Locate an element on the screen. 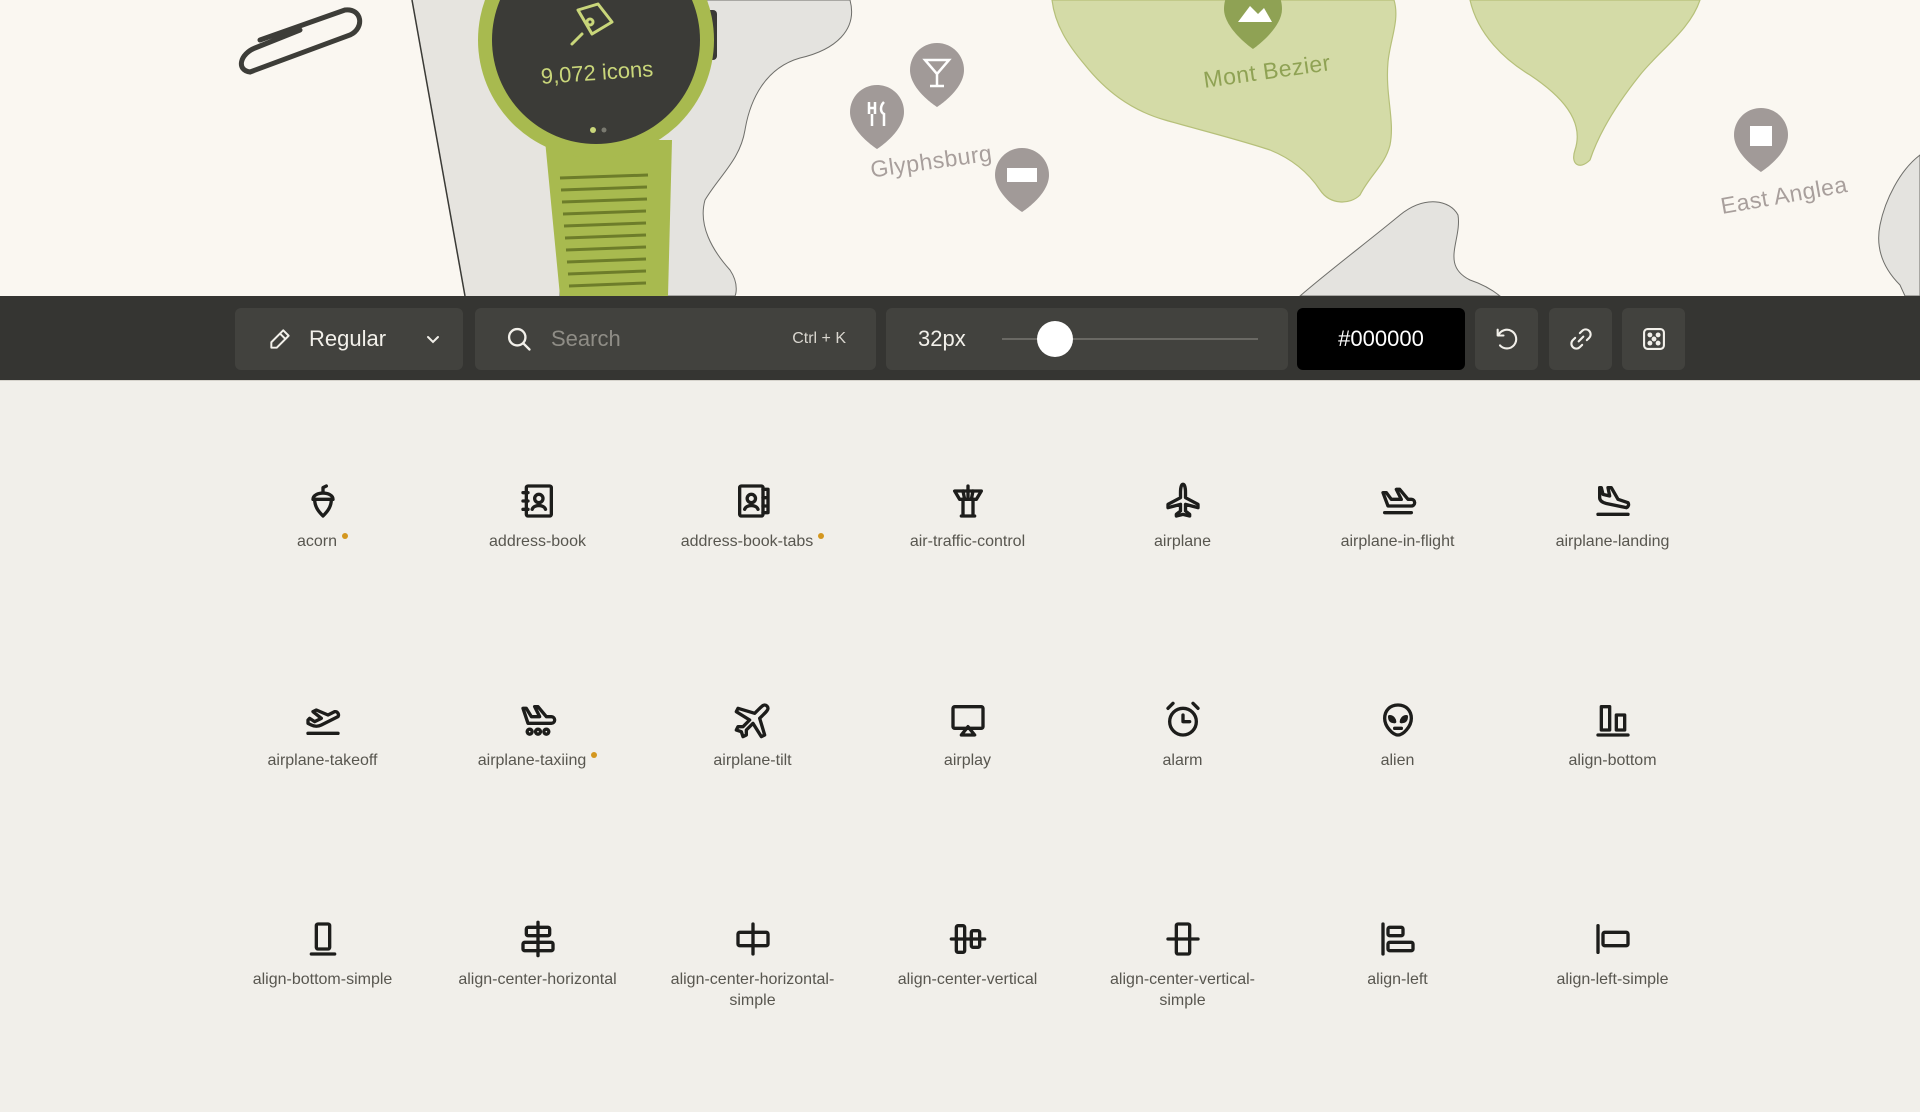 This screenshot has width=1920, height=1112. search-icon is located at coordinates (519, 339).